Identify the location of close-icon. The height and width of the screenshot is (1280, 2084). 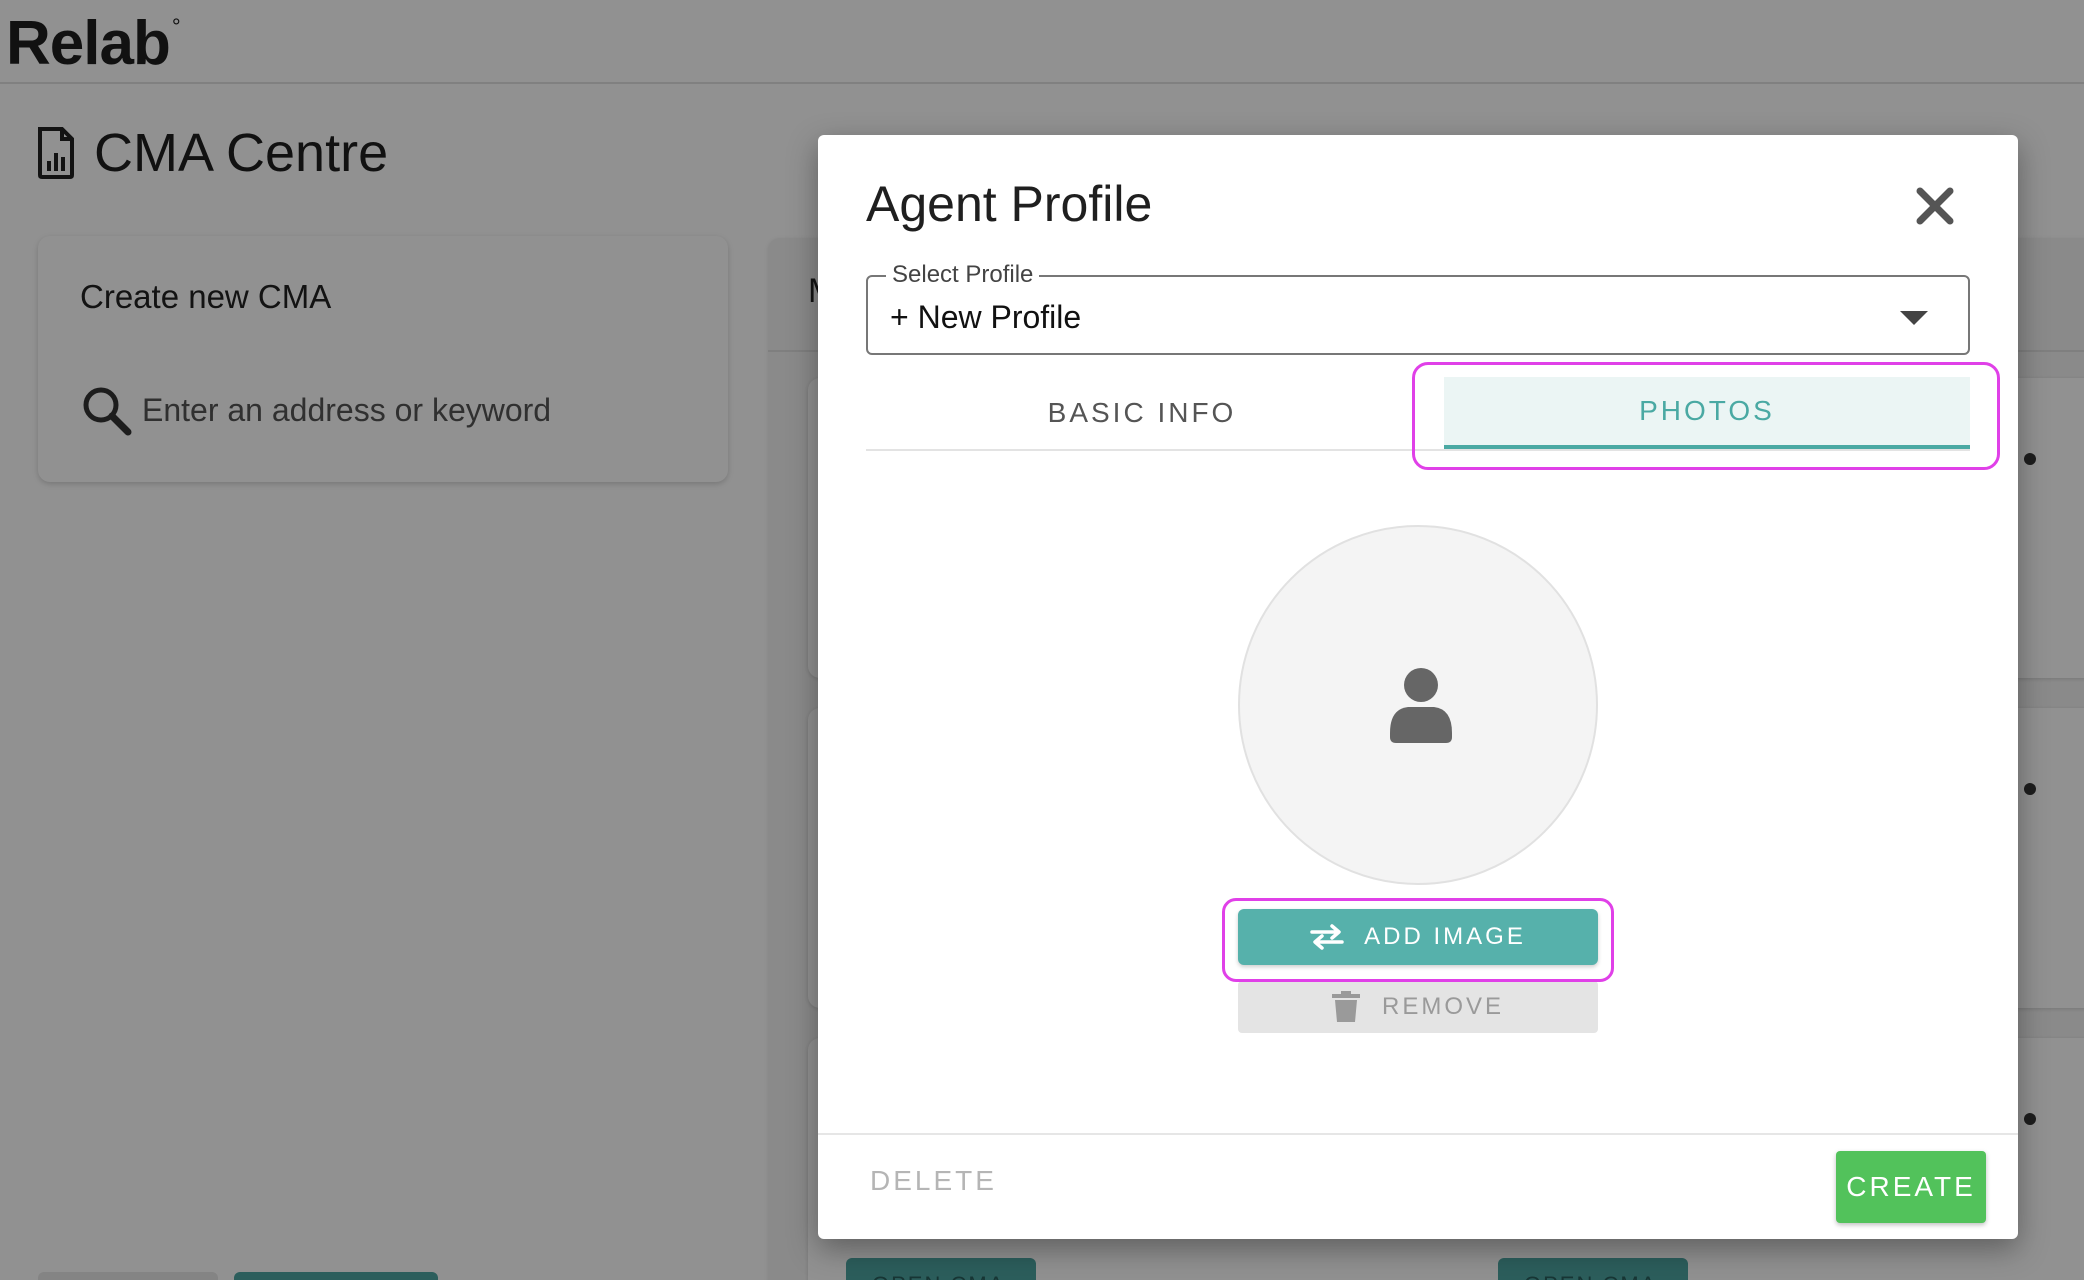
(1935, 206).